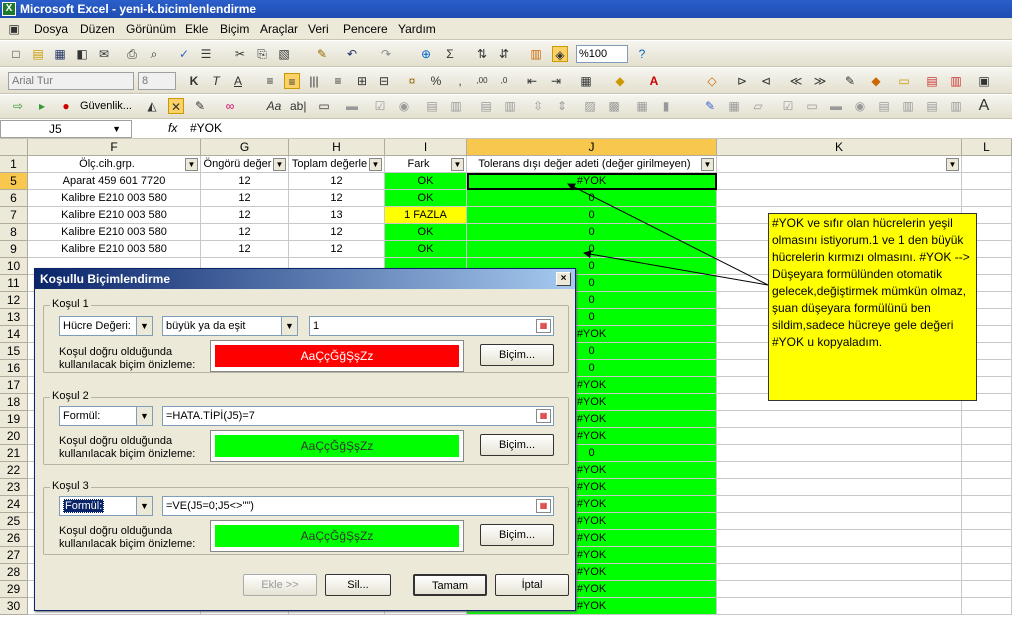  What do you see at coordinates (904, 81) in the screenshot?
I see `extra-tool-8-icon: ▭` at bounding box center [904, 81].